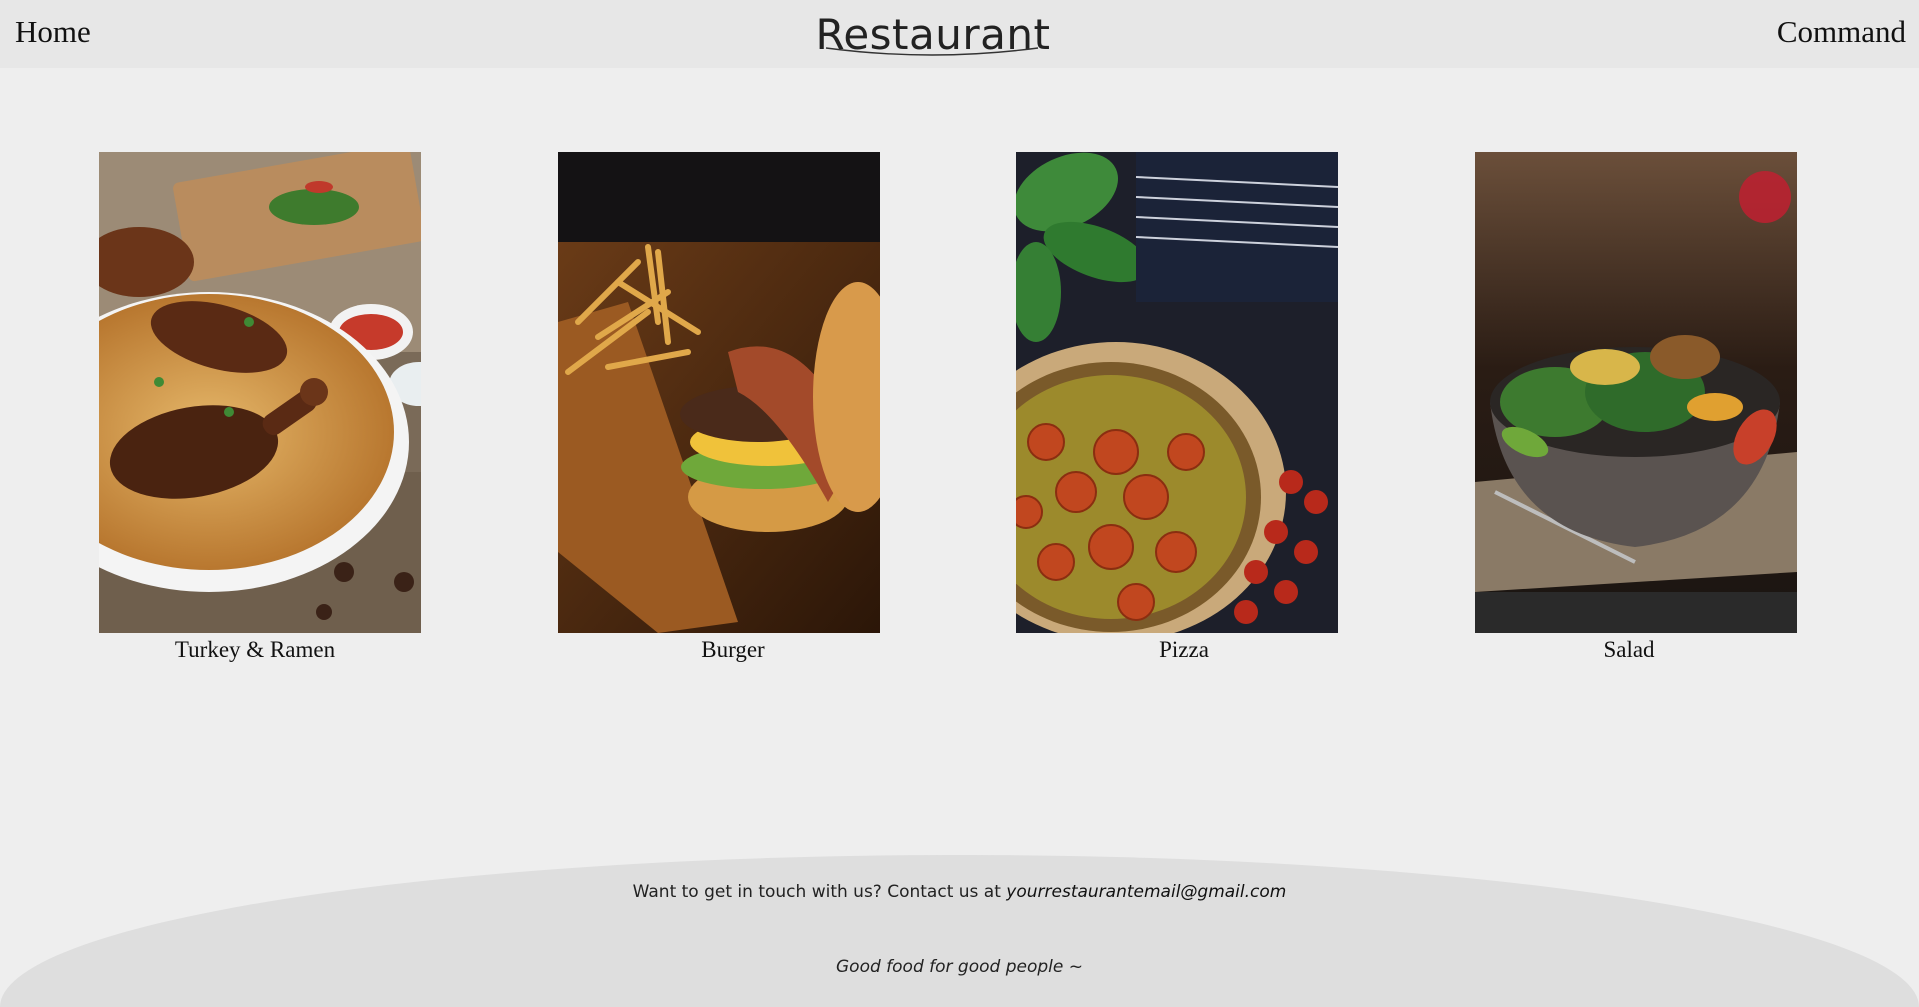 This screenshot has height=1007, width=1919. I want to click on header-bar: Home Restaurant Command, so click(959, 34).